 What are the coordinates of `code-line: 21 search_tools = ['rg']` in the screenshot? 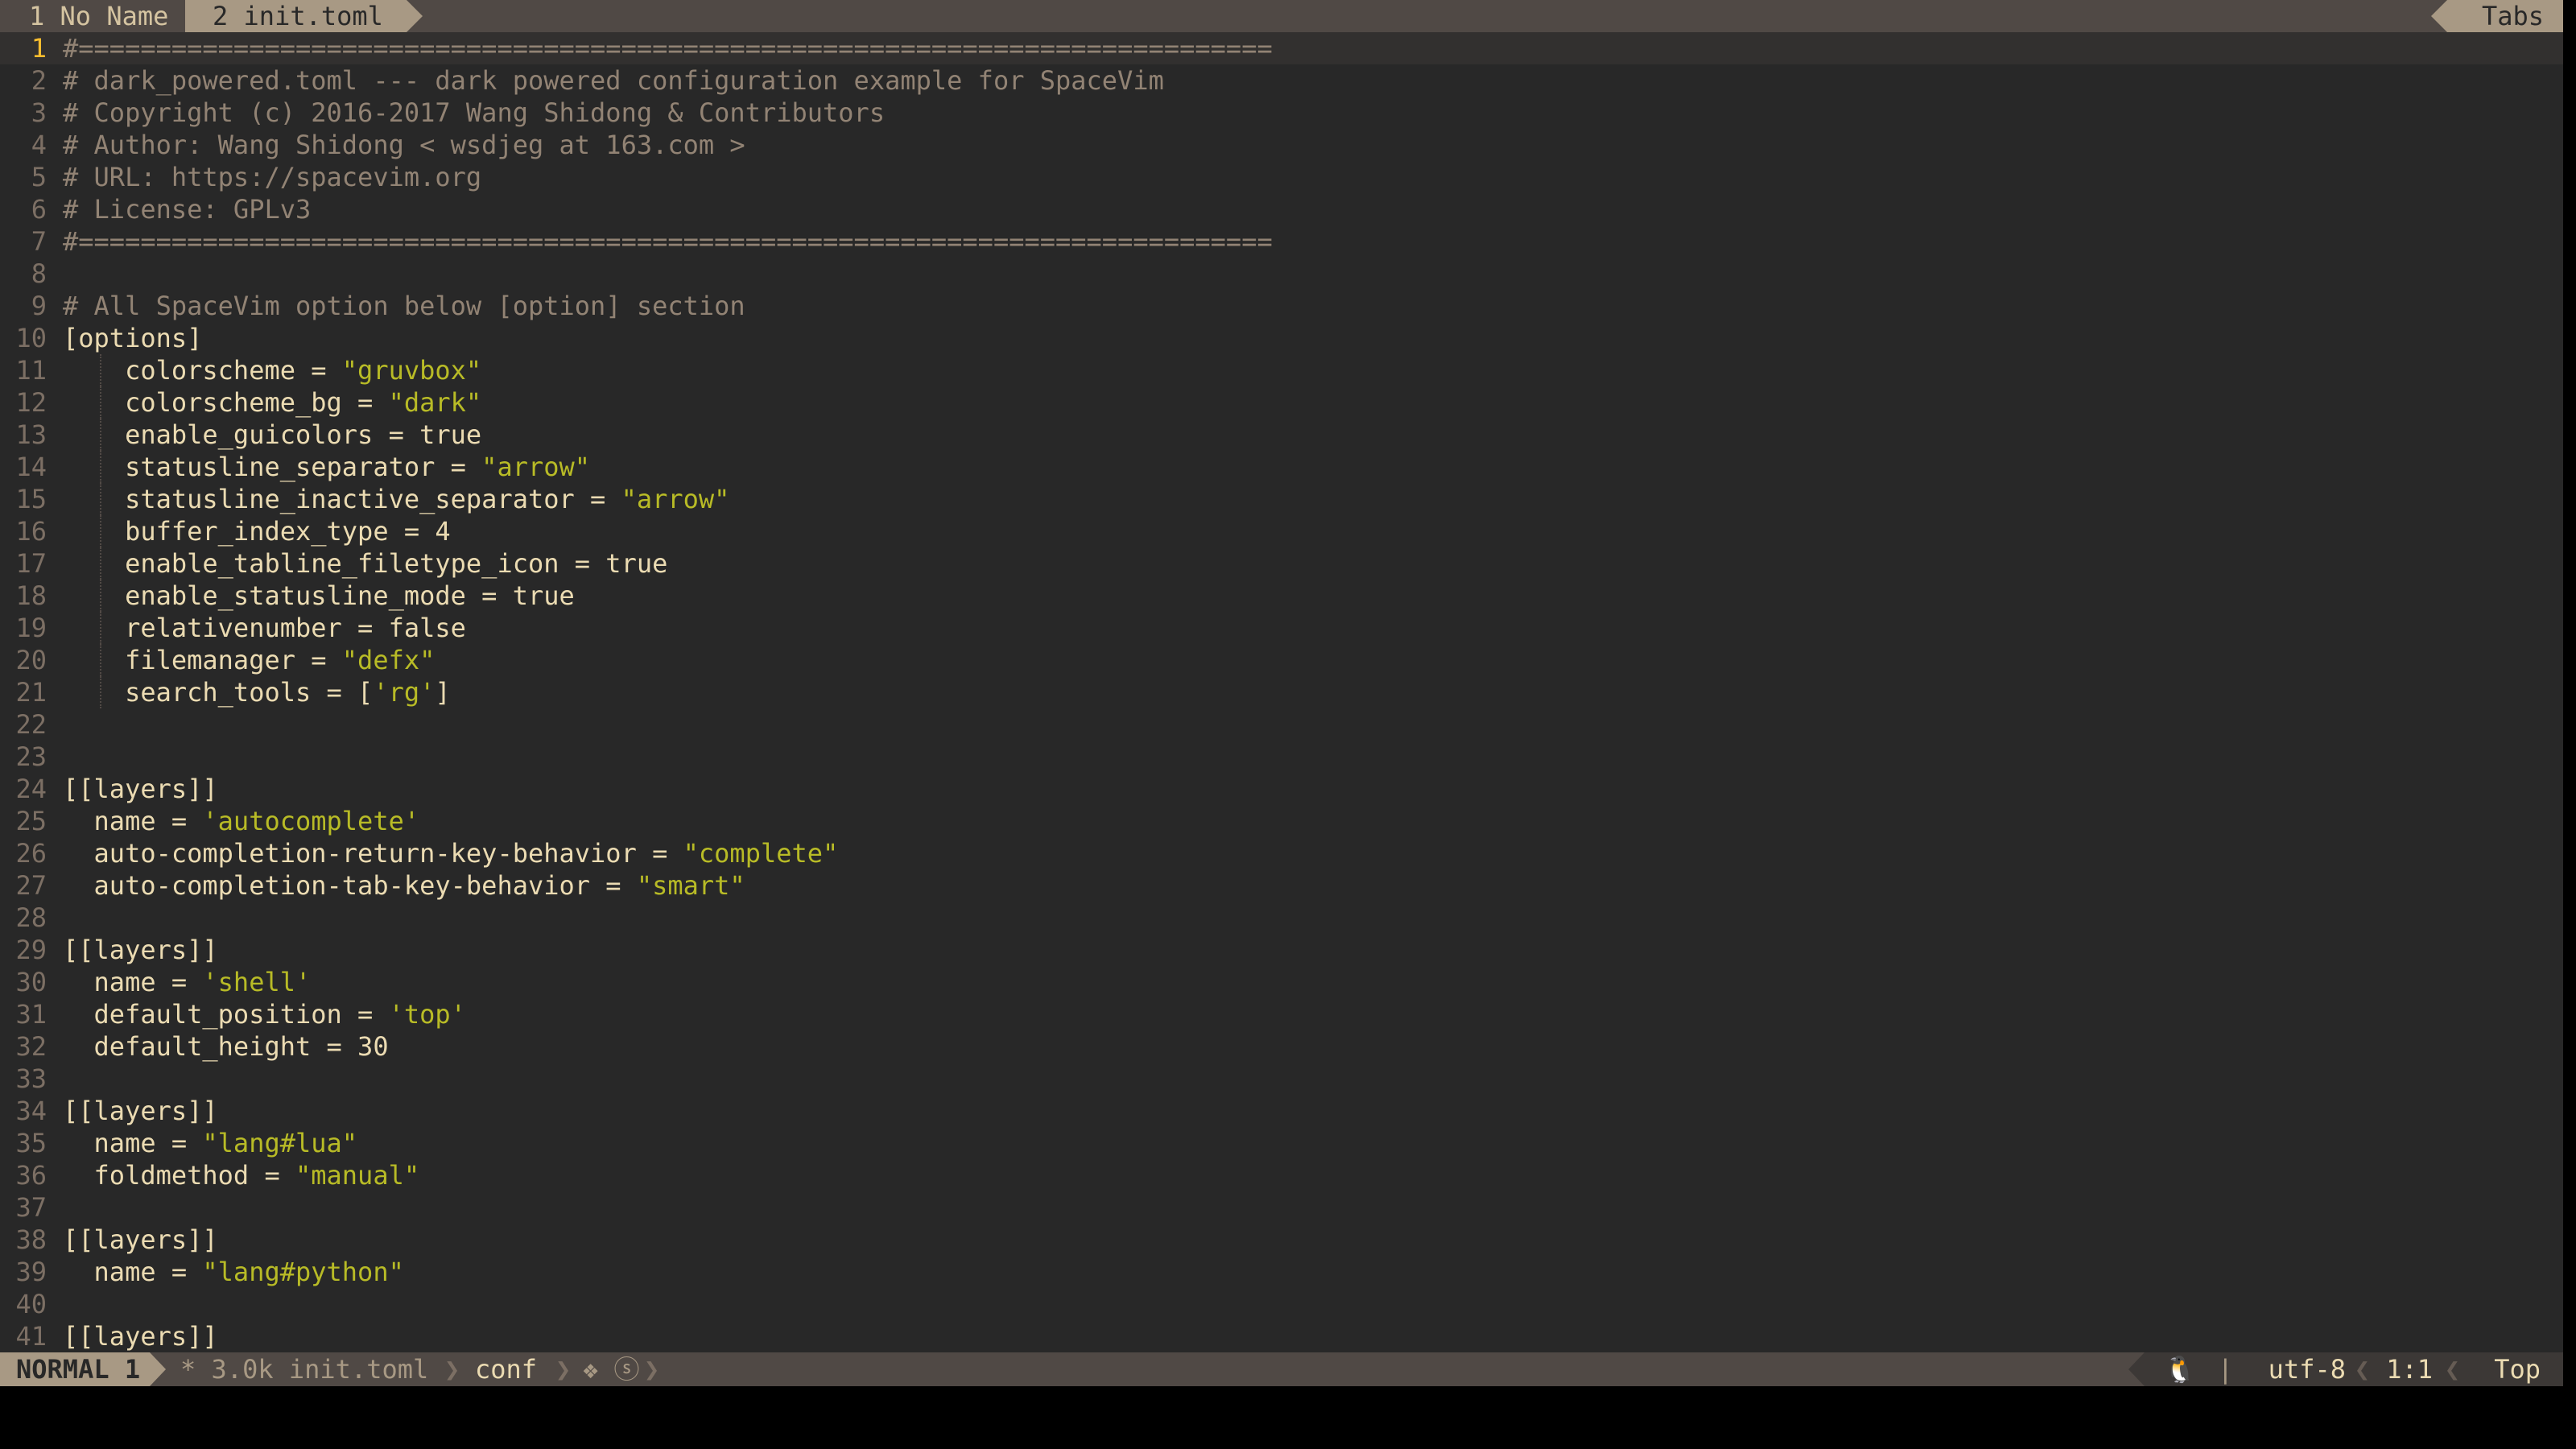 It's located at (1281, 692).